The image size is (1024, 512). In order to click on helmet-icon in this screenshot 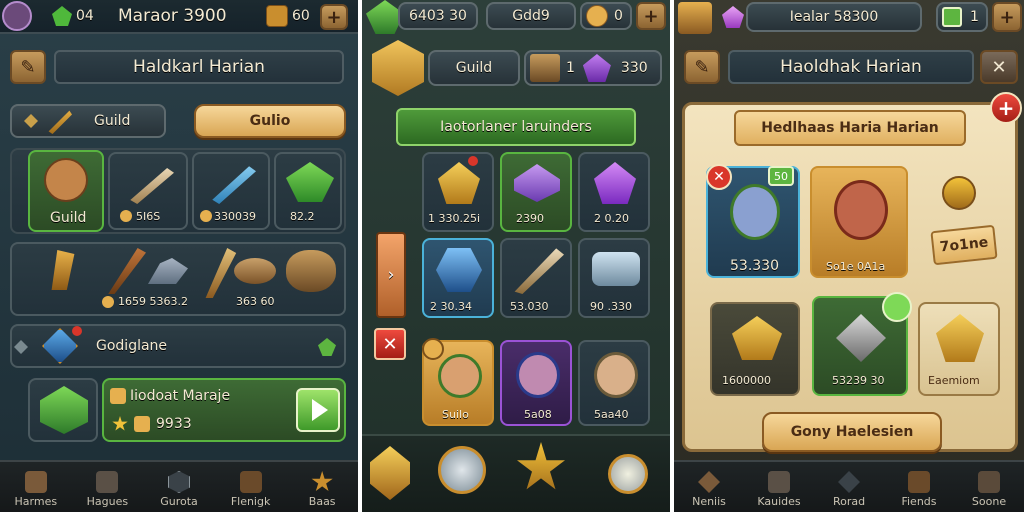, I will do `click(779, 482)`.